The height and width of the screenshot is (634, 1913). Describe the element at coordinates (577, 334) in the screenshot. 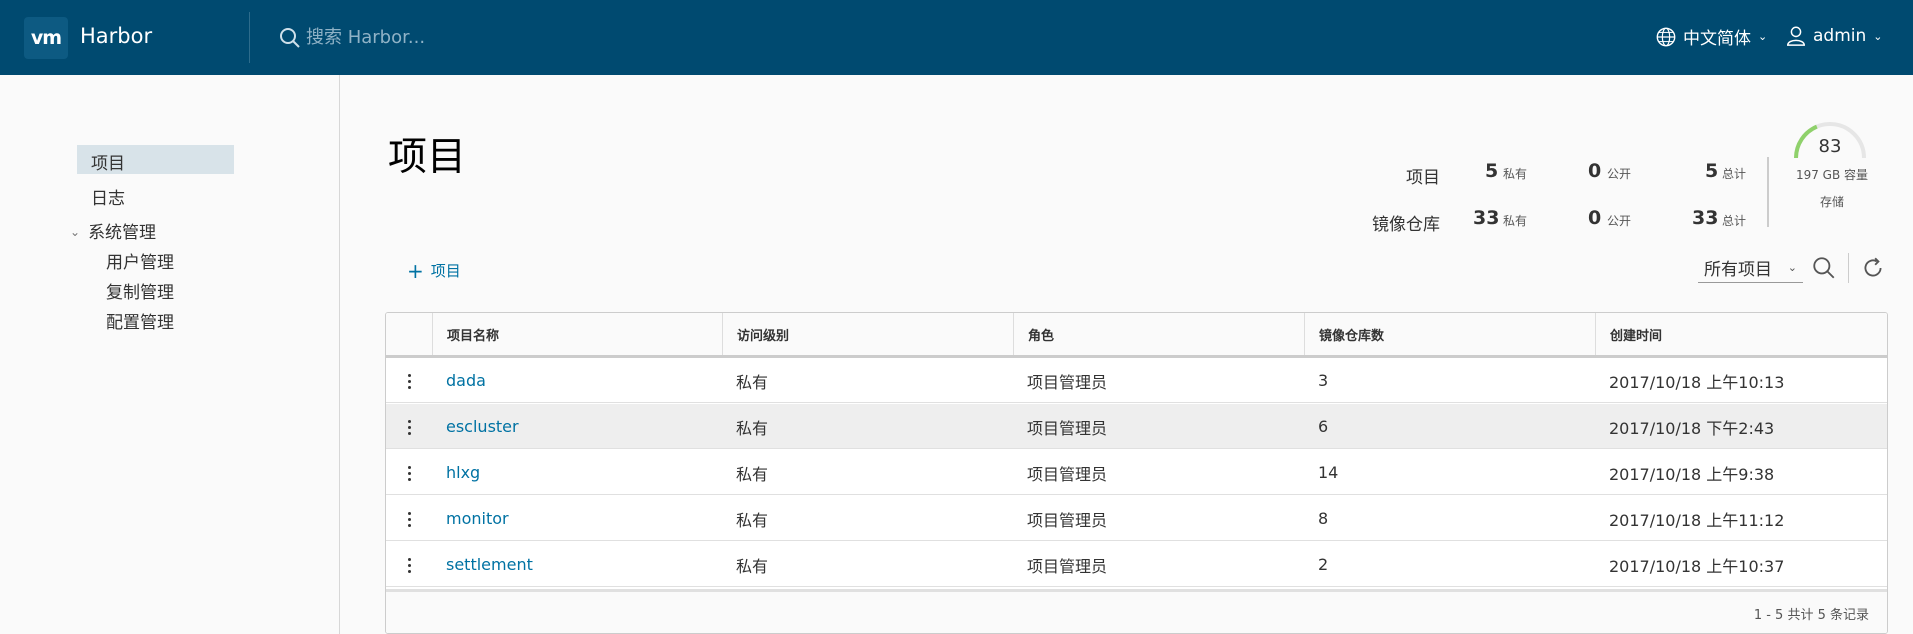

I see `column-header-name: 项目名称` at that location.